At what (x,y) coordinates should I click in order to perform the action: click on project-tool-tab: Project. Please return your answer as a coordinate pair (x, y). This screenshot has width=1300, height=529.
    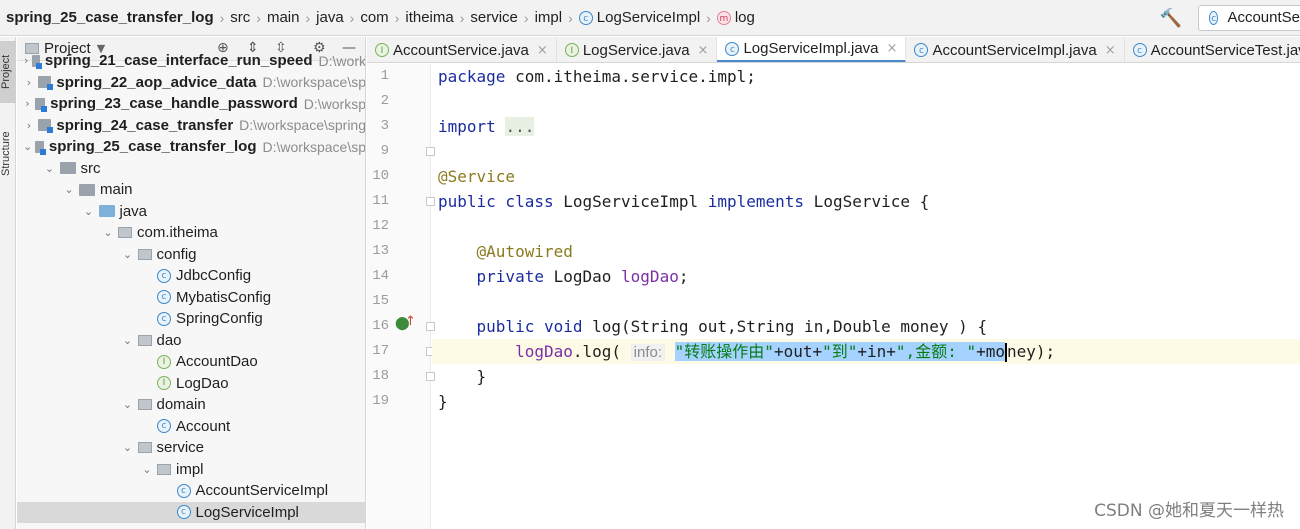
    Looking at the image, I should click on (8, 72).